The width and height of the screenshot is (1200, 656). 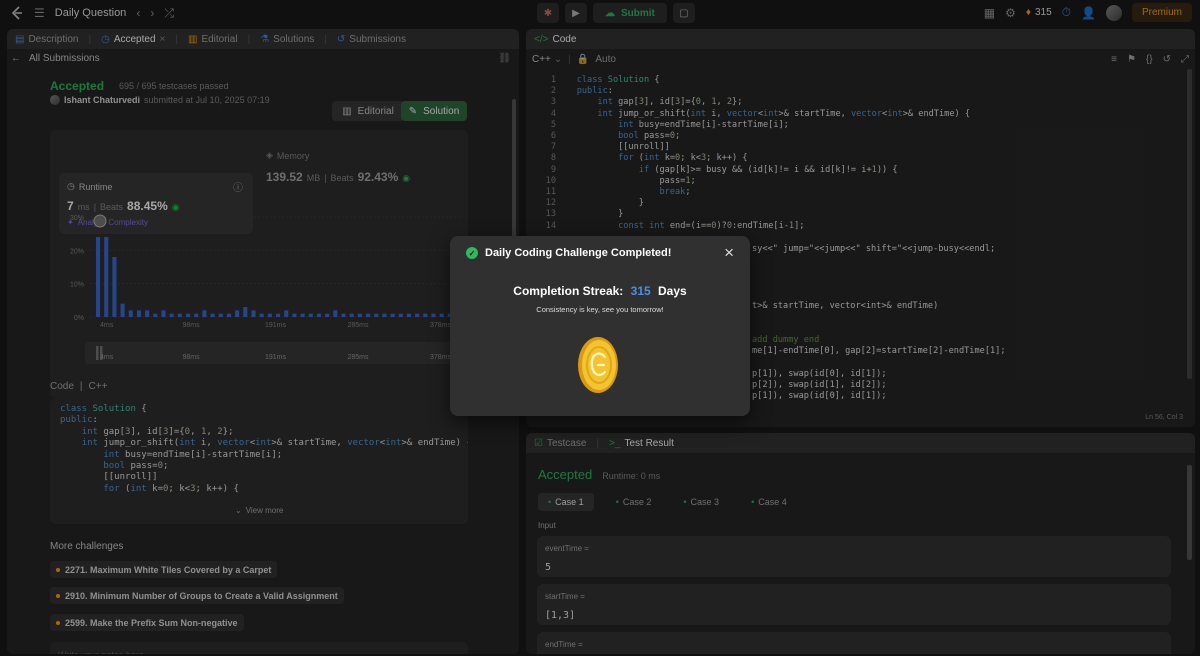 I want to click on modal-title: Daily Coding Challenge Completed!, so click(x=578, y=253).